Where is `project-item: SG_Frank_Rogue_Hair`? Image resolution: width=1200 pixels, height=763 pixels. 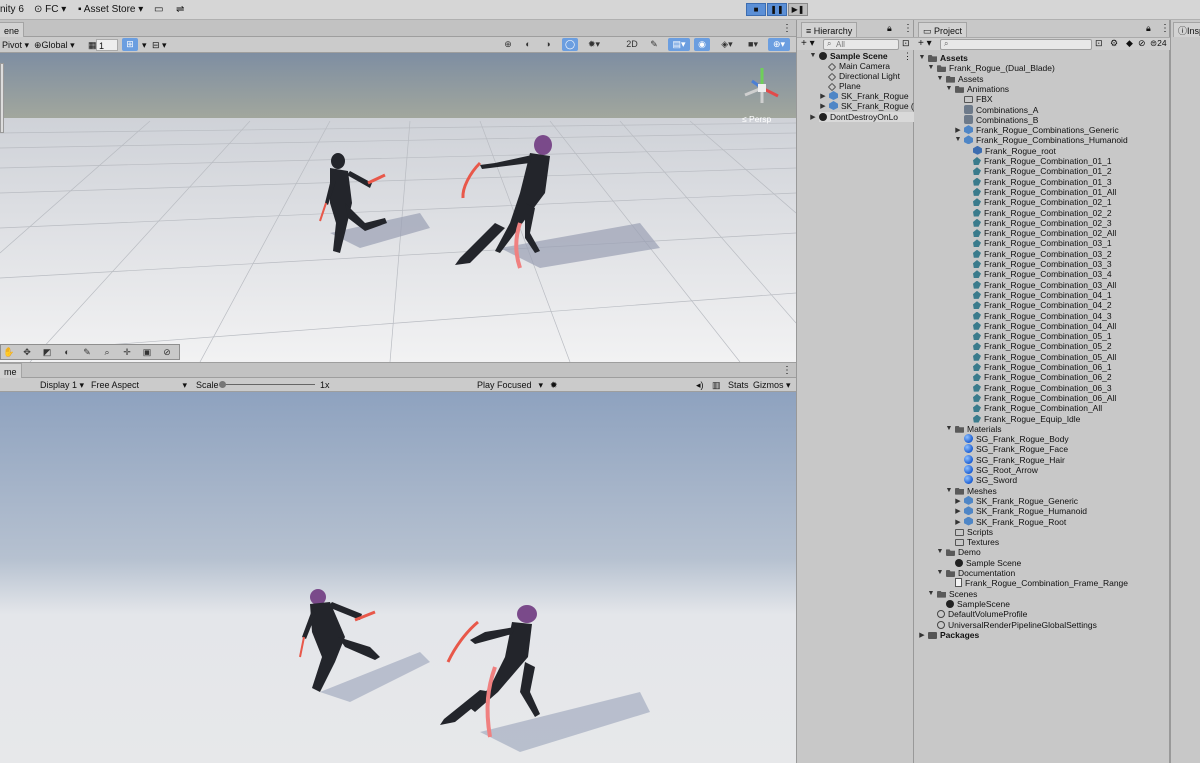
project-item: SG_Frank_Rogue_Hair is located at coordinates (1014, 459).